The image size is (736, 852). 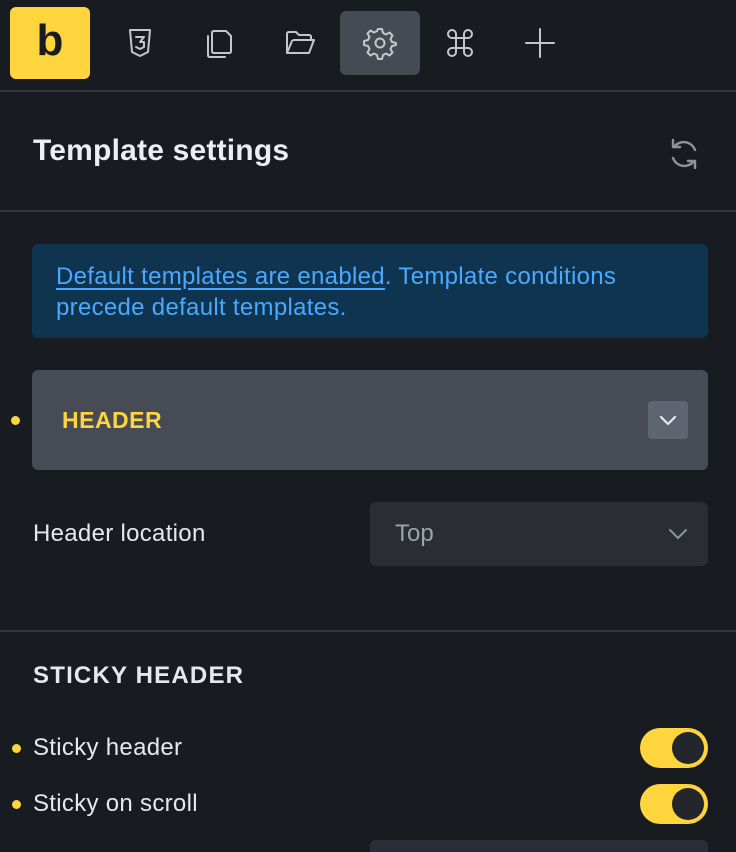 What do you see at coordinates (370, 420) in the screenshot?
I see `header-group: HEADER` at bounding box center [370, 420].